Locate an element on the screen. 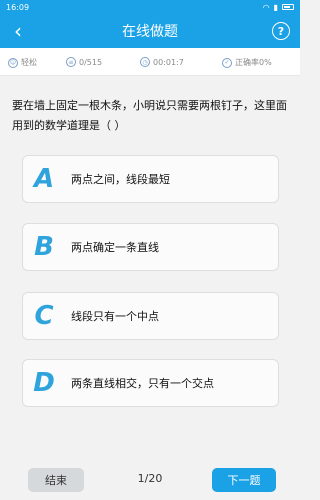  difficulty-info: ☺ 轻松 is located at coordinates (22, 62).